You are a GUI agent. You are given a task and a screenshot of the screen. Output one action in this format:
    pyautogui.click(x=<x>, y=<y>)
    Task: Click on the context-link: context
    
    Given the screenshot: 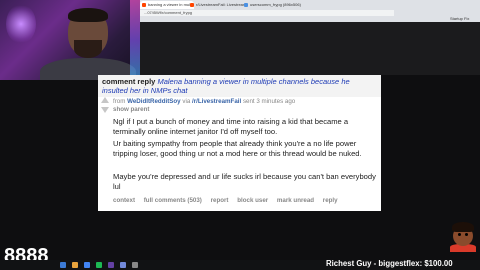 What is the action you would take?
    pyautogui.click(x=124, y=200)
    